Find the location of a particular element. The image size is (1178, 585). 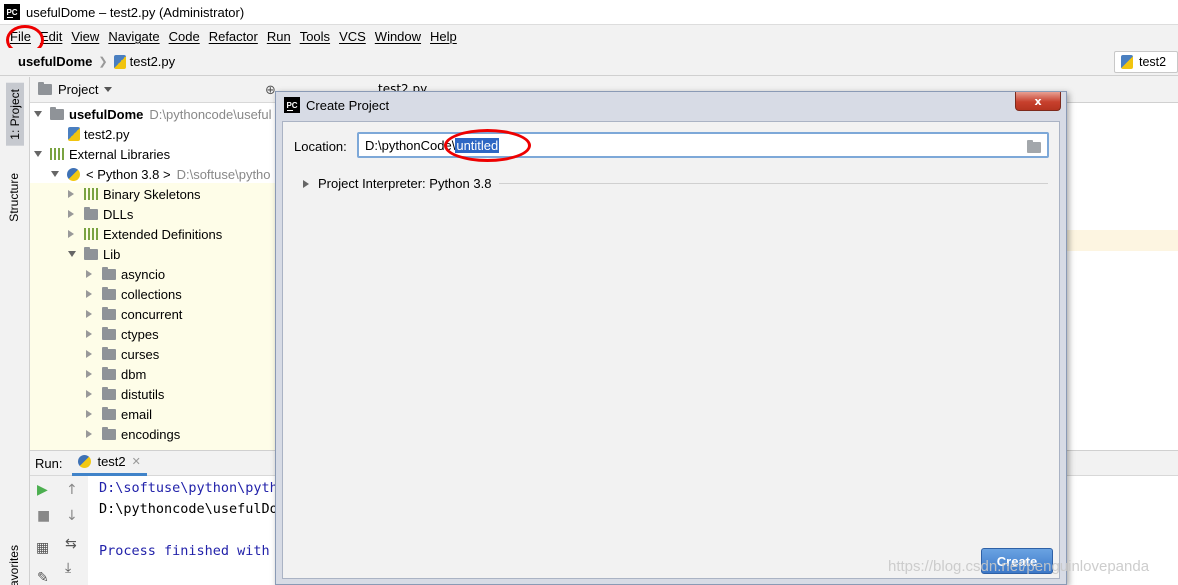

tree-row: concurrent is located at coordinates (134, 314).